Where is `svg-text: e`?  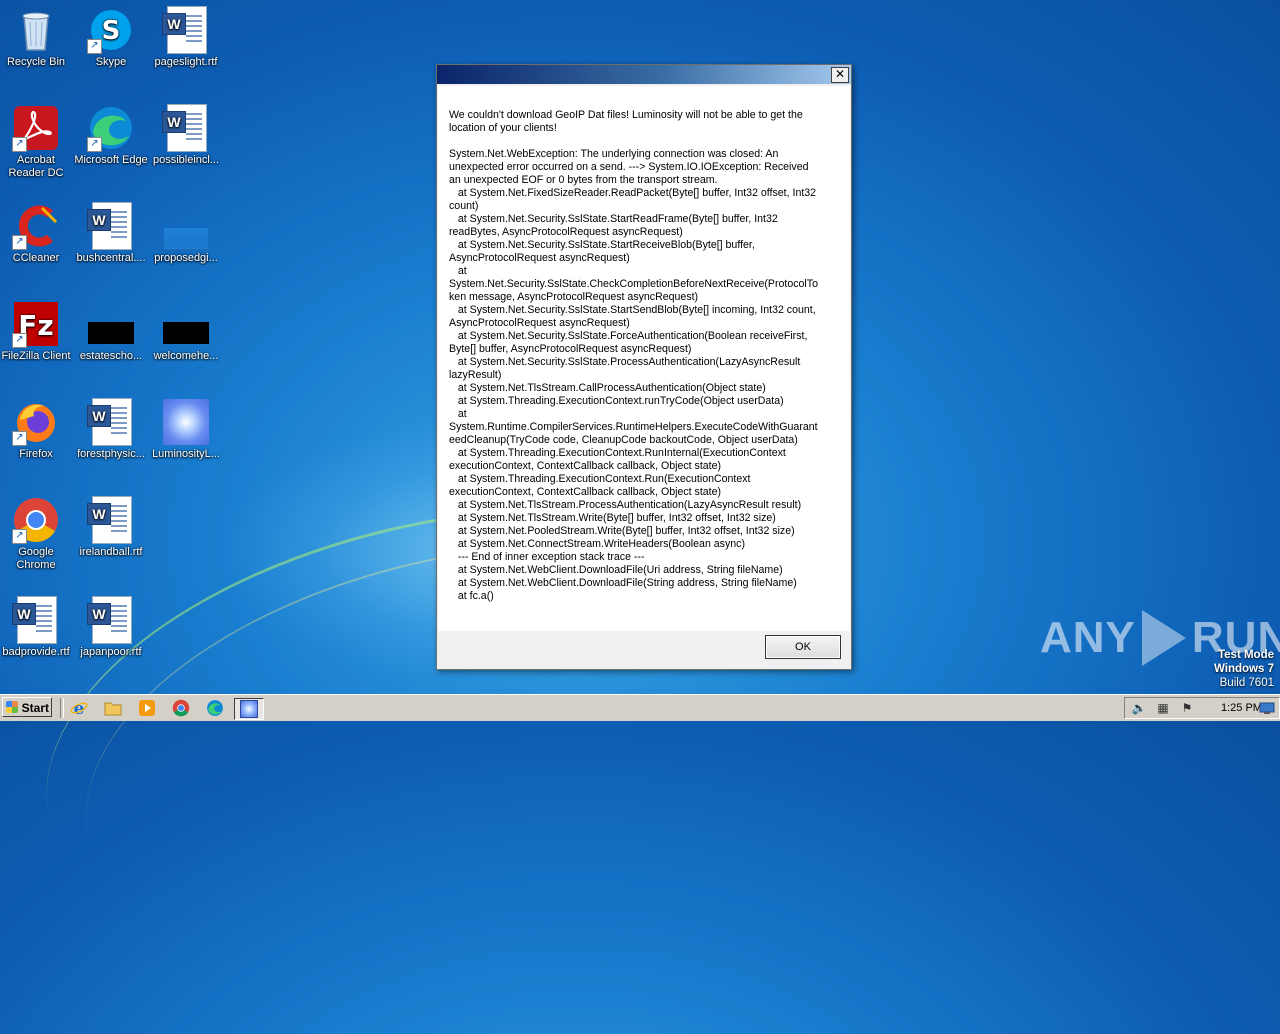 svg-text: e is located at coordinates (79, 708).